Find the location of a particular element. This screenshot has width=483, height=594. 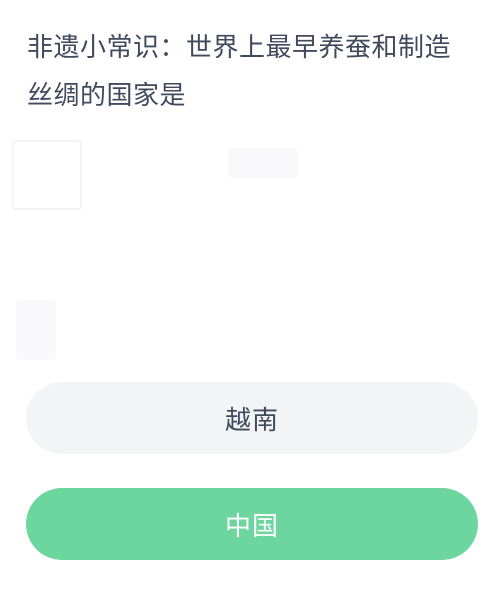

answer-option-vietnam: 越南 is located at coordinates (252, 418).